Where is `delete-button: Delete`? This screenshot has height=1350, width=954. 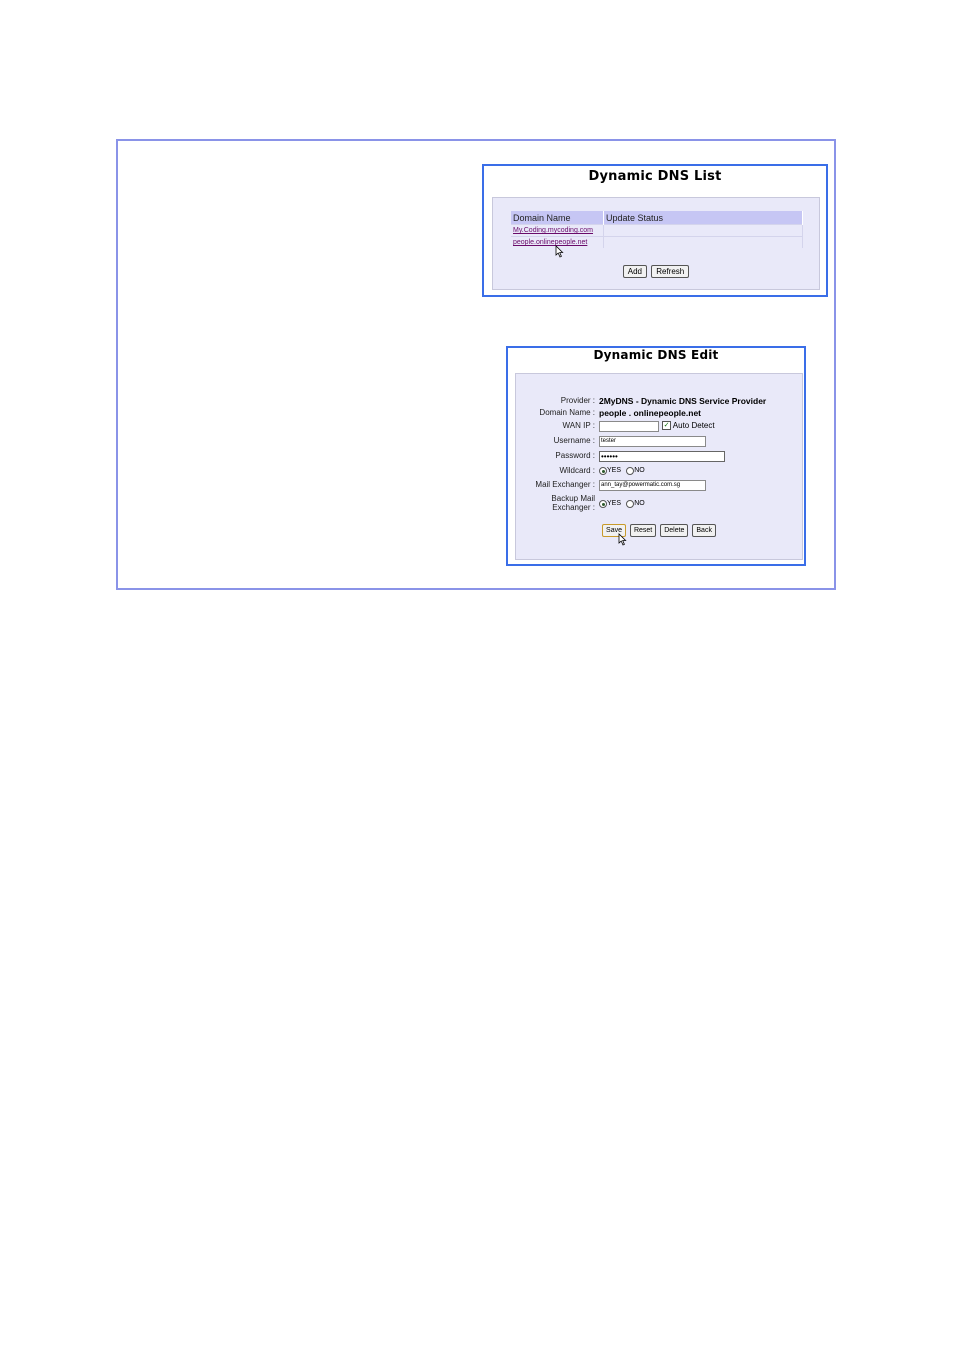
delete-button: Delete is located at coordinates (674, 530).